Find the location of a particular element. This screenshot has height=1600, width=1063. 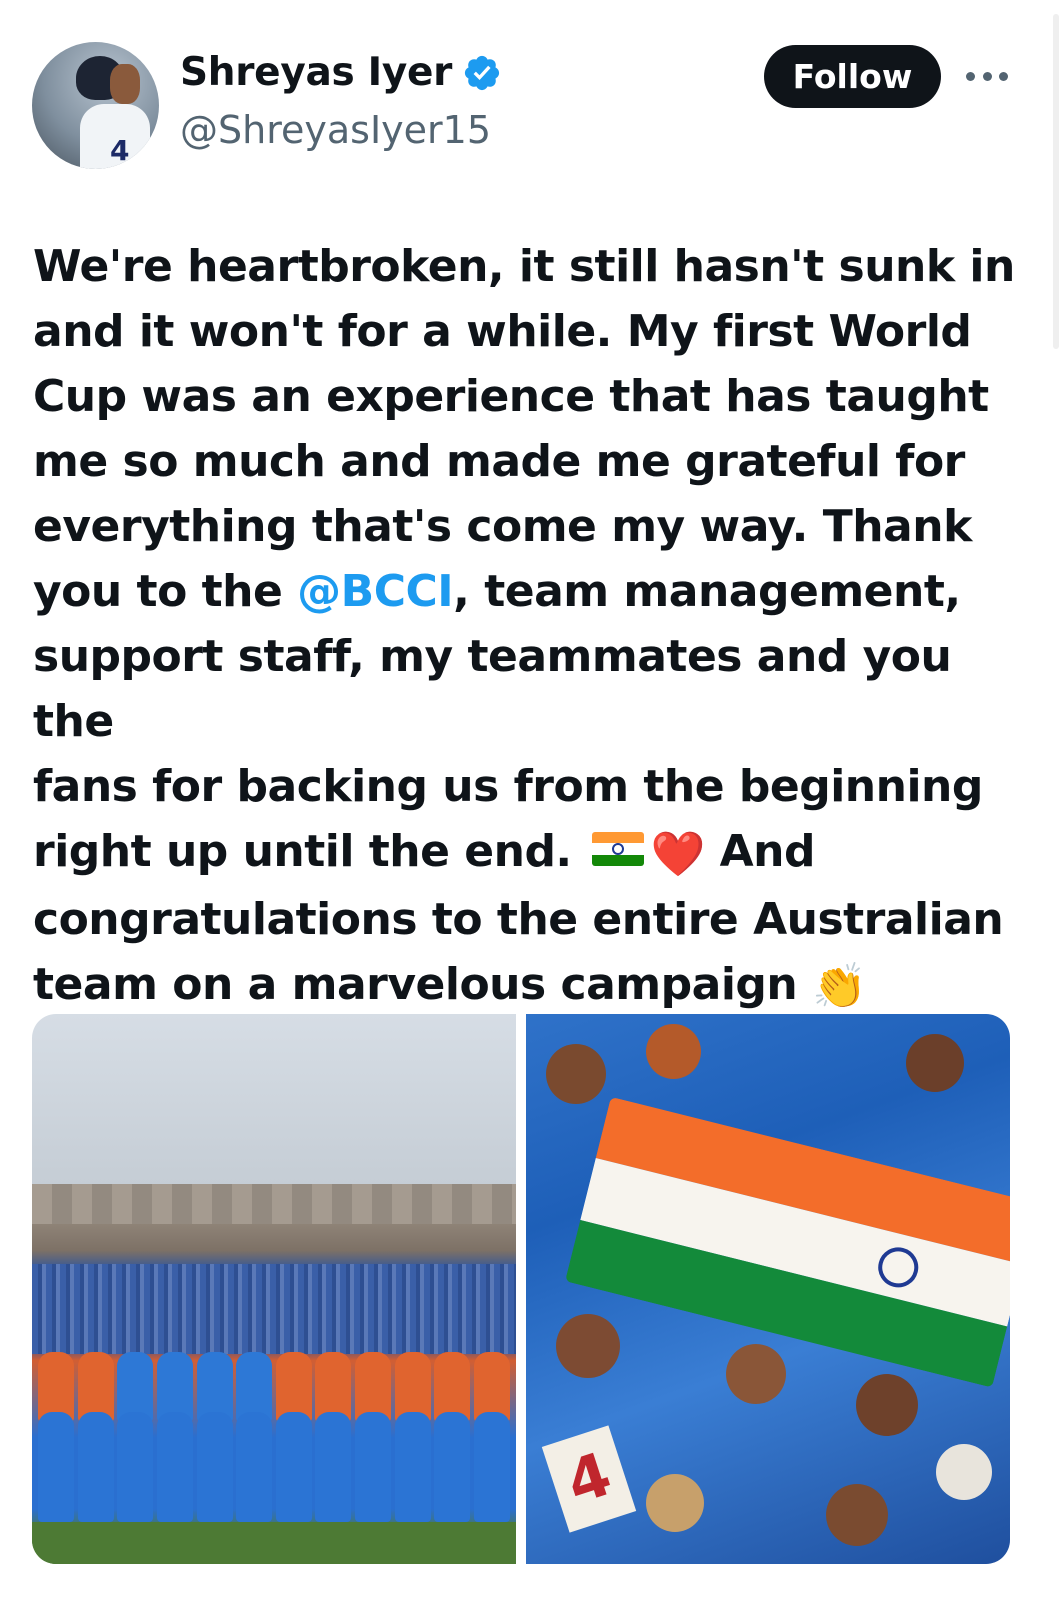

stadium-crowd is located at coordinates (274, 1309).